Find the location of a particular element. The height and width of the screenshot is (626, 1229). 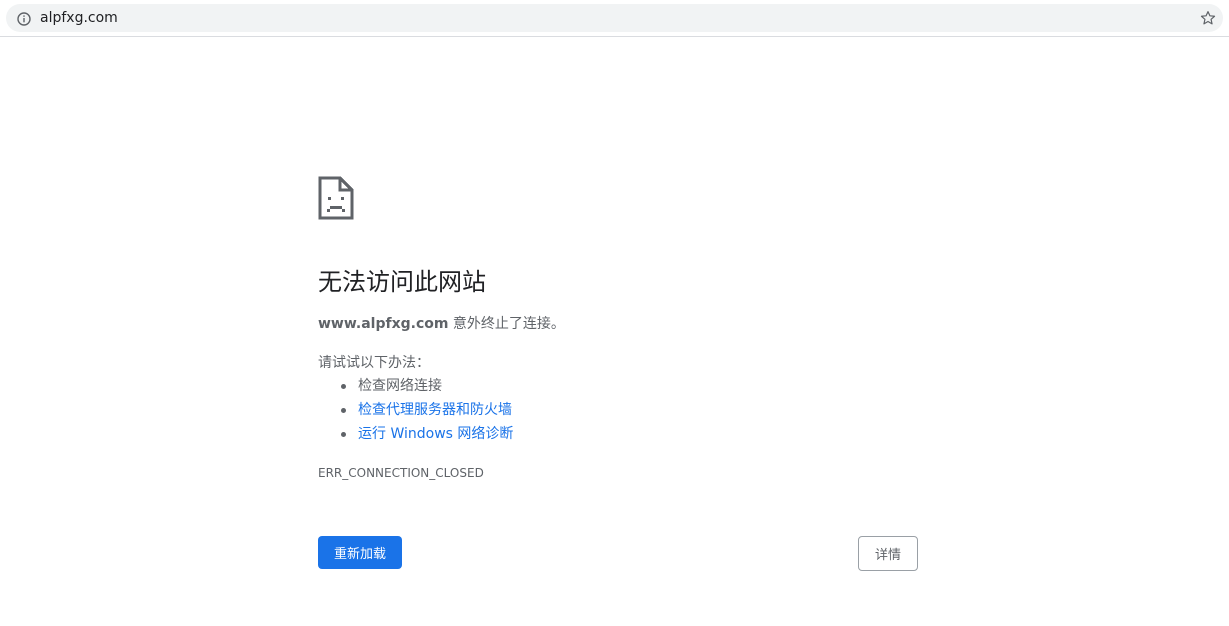

suggestions-heading: 请试试以下办法： is located at coordinates (374, 363).